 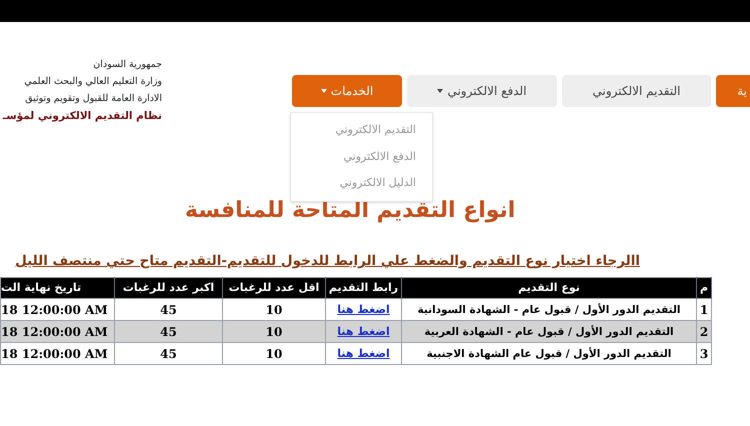 What do you see at coordinates (82, 116) in the screenshot?
I see `system-title: نظام التقديم الالكتروني لمؤسـ` at bounding box center [82, 116].